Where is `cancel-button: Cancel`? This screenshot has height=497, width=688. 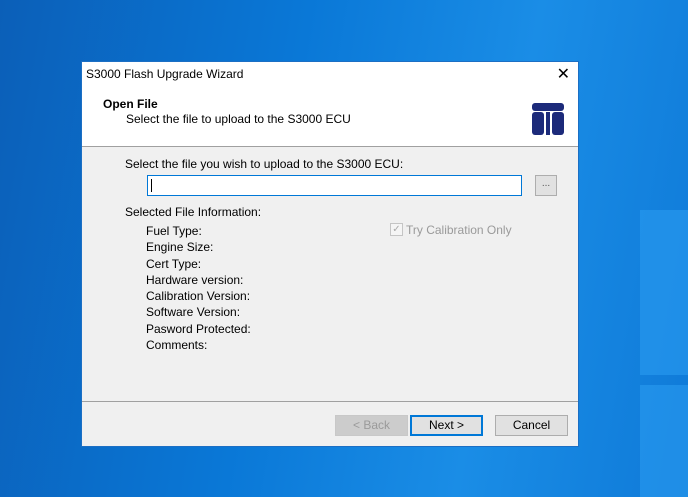
cancel-button: Cancel is located at coordinates (531, 425).